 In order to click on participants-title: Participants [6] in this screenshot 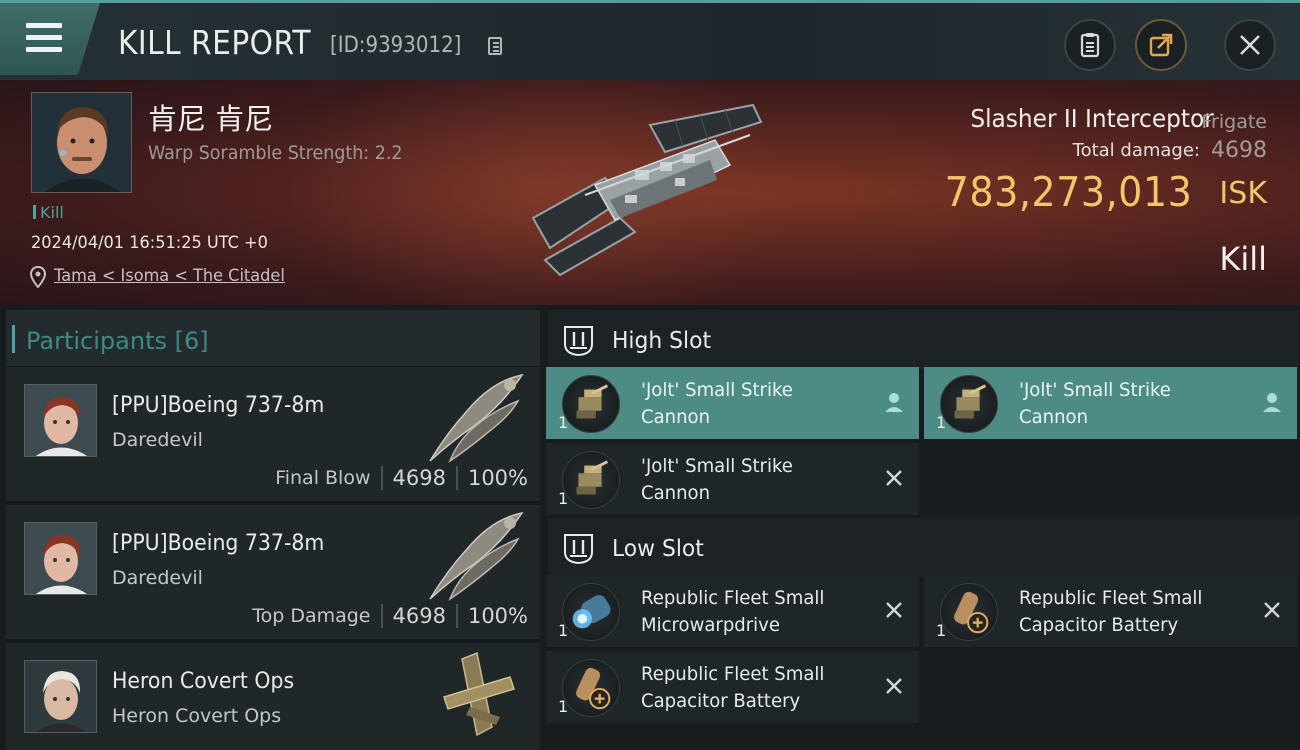, I will do `click(110, 340)`.